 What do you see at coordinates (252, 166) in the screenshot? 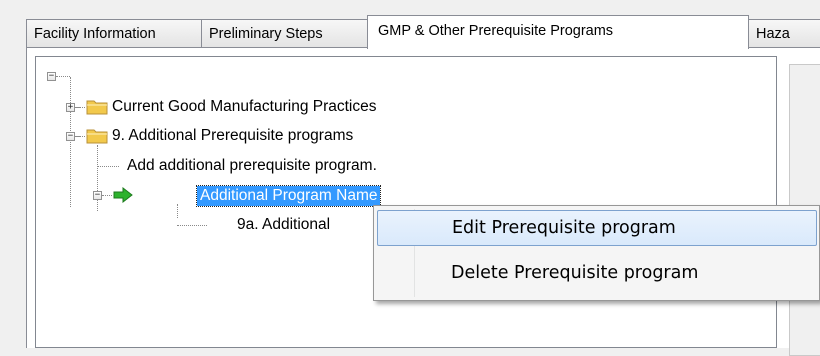
I see `tree-node-add-program: Add additional prerequisite program.` at bounding box center [252, 166].